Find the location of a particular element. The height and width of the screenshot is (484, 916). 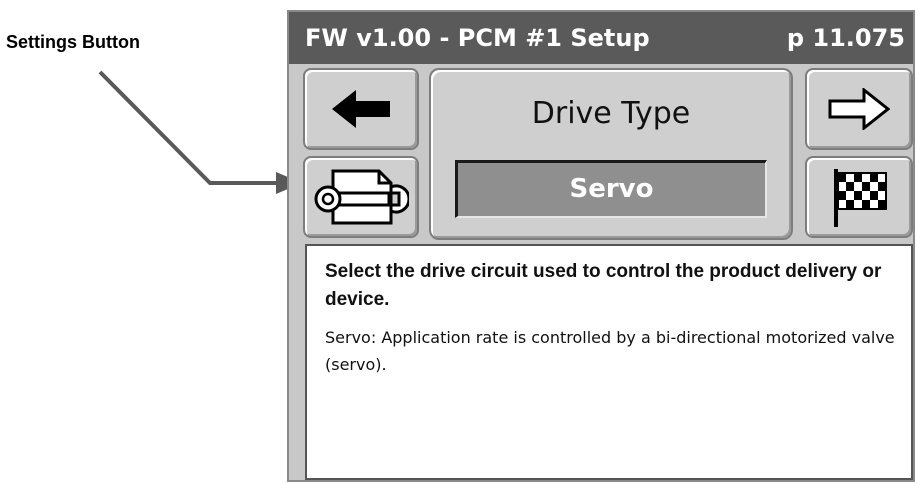

title-bar: FW v1.00 - PCM #1 Setup p 11.075 is located at coordinates (601, 38).